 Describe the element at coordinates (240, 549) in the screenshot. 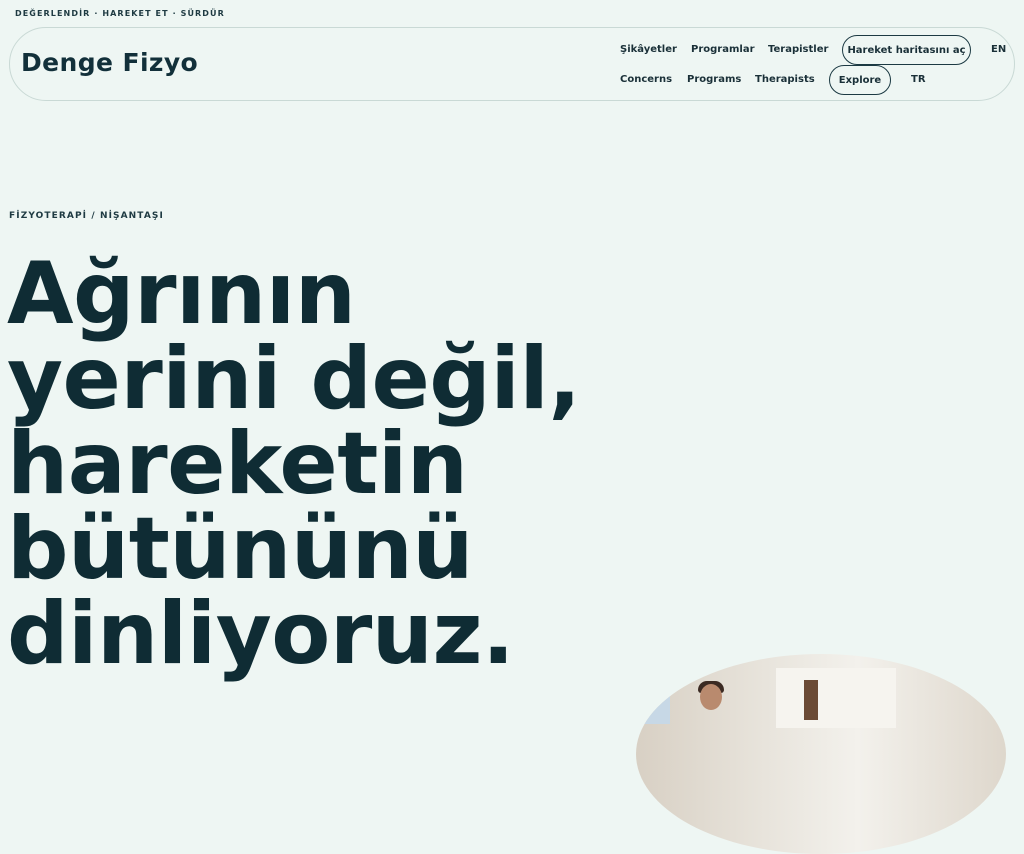

I see `hero-line: bütününü` at that location.